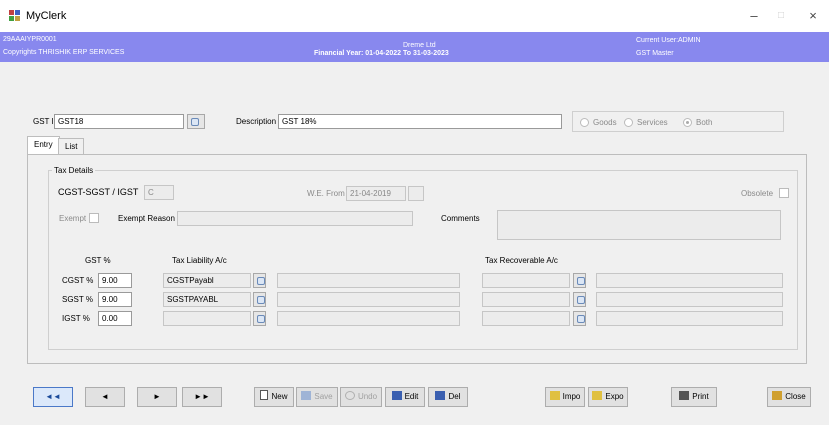  What do you see at coordinates (777, 395) in the screenshot?
I see `close-door-icon` at bounding box center [777, 395].